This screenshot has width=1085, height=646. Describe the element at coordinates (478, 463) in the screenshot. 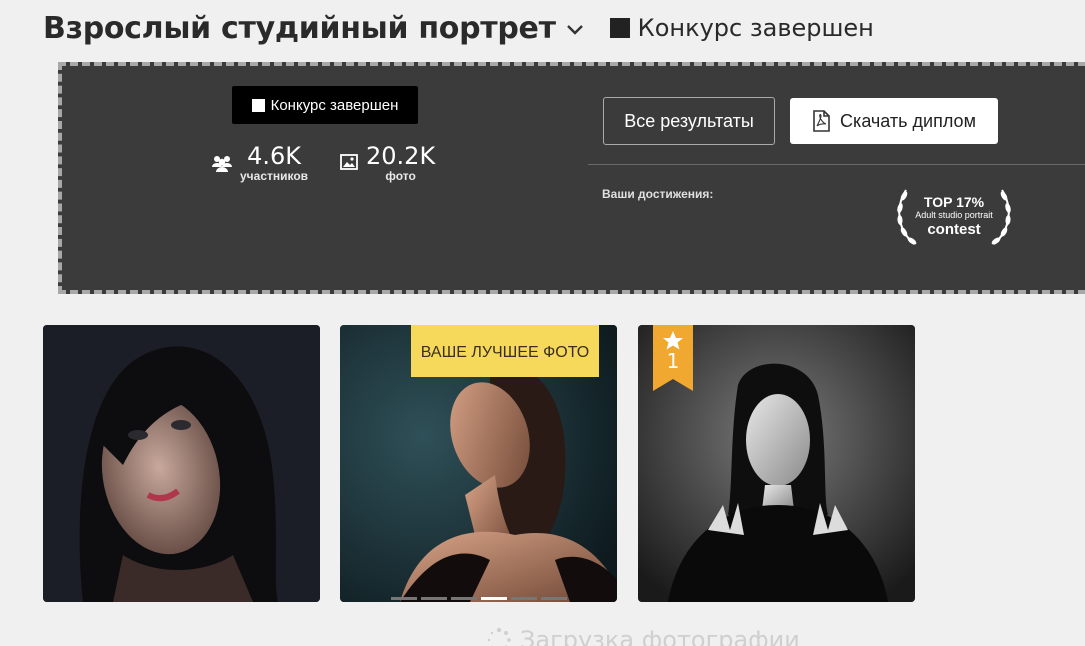

I see `photo-card: ВАШЕ ЛУЧШЕЕ ФОТО` at that location.